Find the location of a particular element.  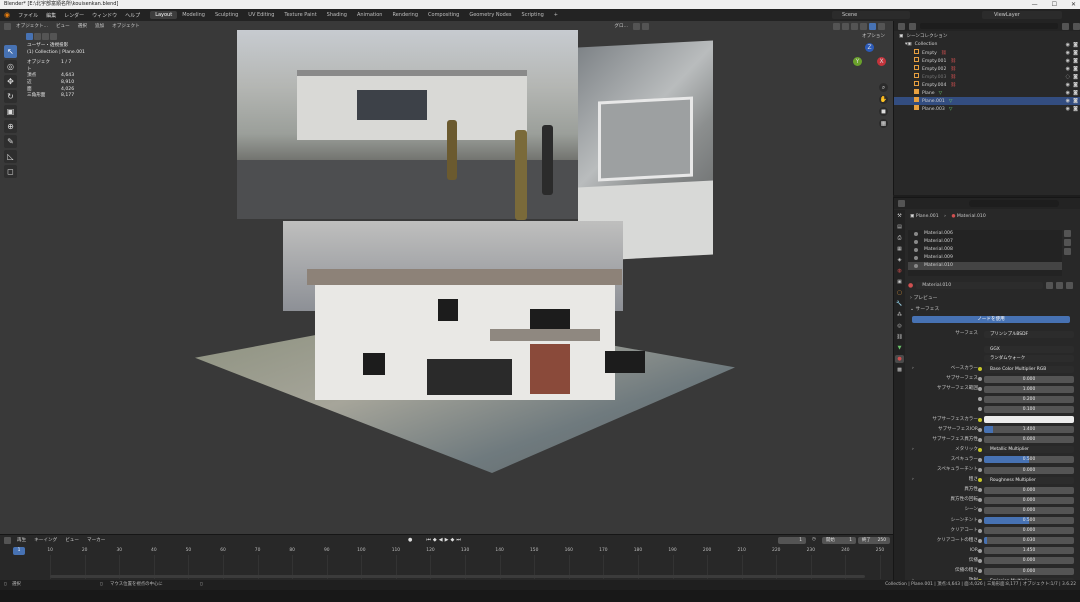

timeline-scrollbar is located at coordinates (457, 576).